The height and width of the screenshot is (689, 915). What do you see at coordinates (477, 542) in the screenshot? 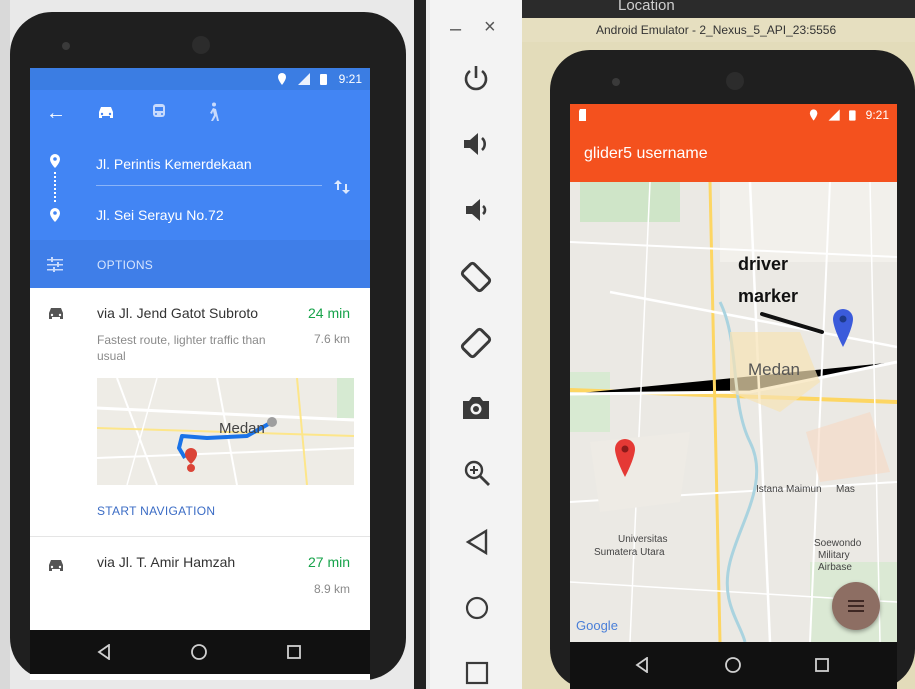
I see `back-icon` at bounding box center [477, 542].